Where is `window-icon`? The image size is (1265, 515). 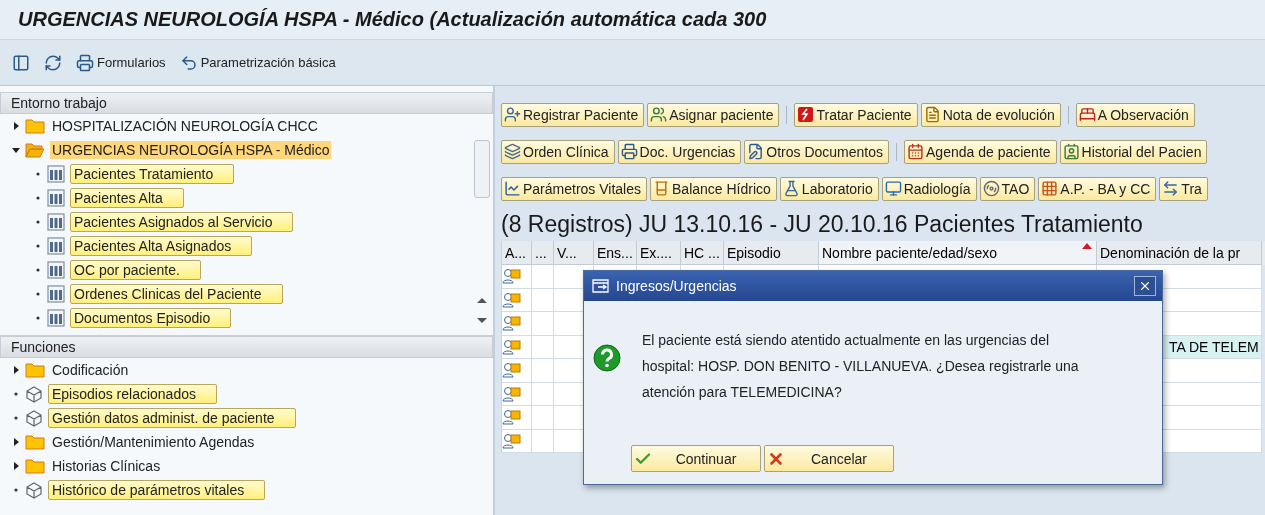
window-icon is located at coordinates (601, 286).